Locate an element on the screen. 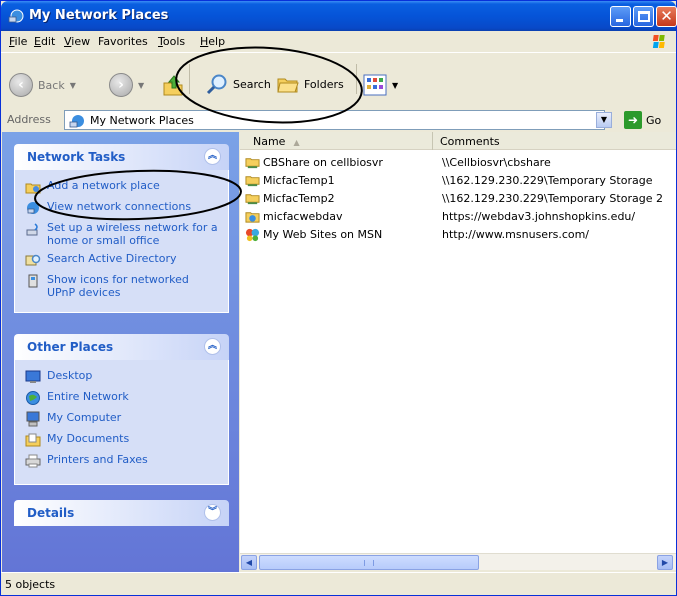 The image size is (677, 596). menu-favorites: Favorites is located at coordinates (123, 41).